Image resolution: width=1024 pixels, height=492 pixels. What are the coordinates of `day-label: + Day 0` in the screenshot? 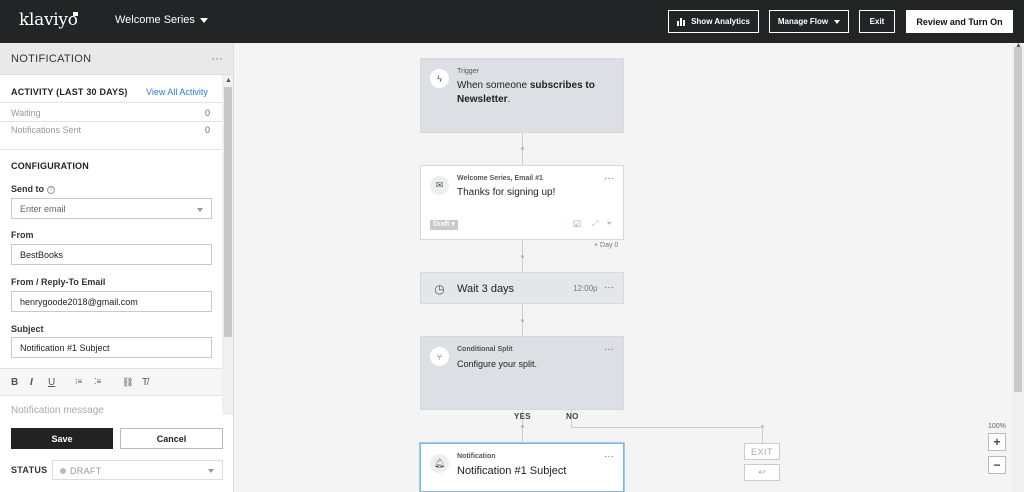 It's located at (606, 245).